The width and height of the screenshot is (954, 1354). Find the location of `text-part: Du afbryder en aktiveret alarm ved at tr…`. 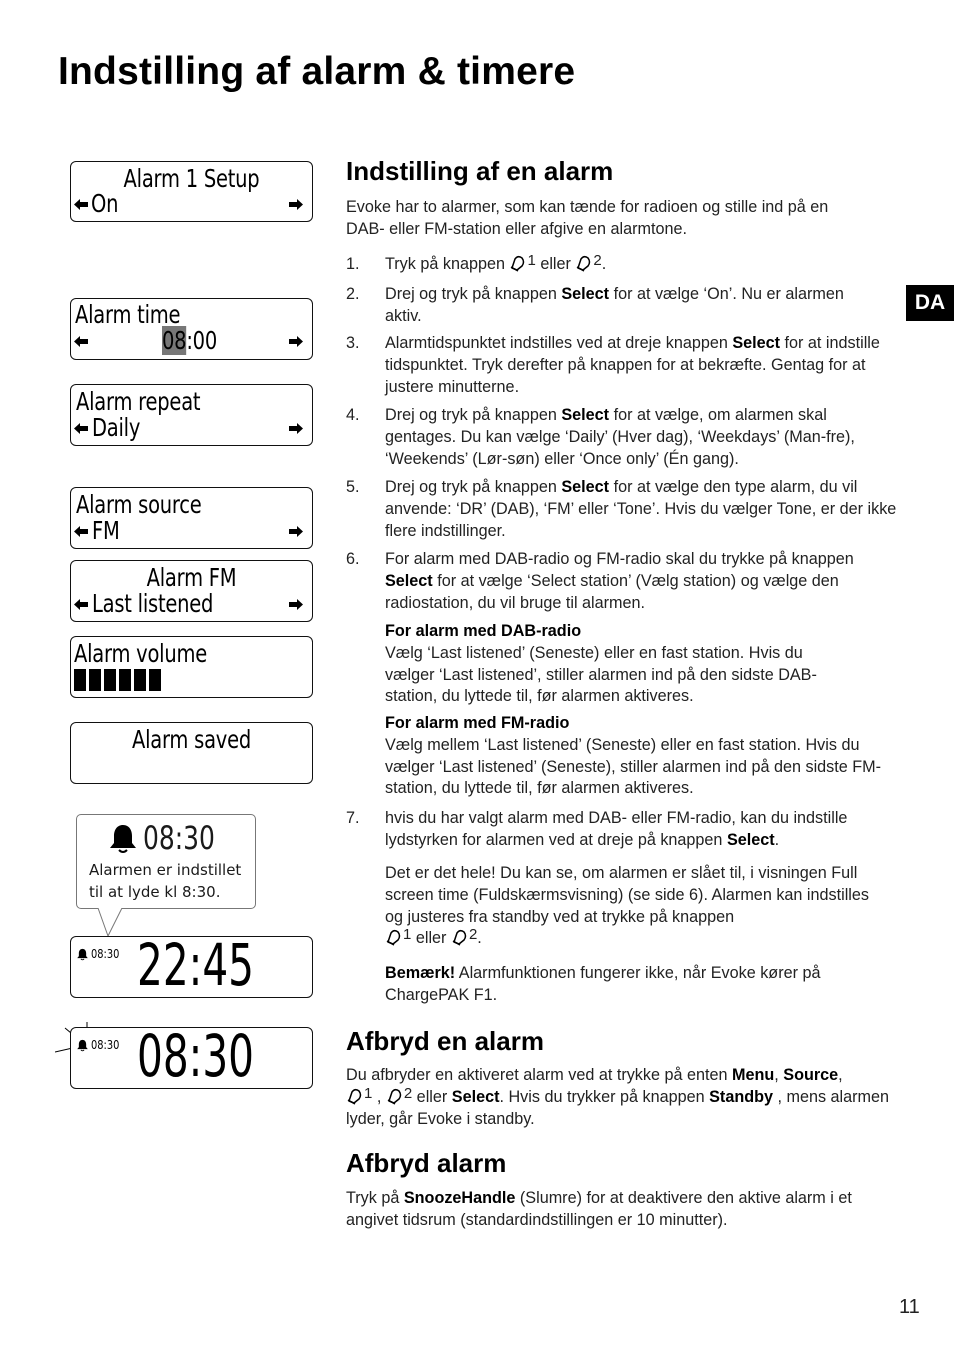

text-part: Du afbryder en aktiveret alarm ved at tr… is located at coordinates (539, 1075).